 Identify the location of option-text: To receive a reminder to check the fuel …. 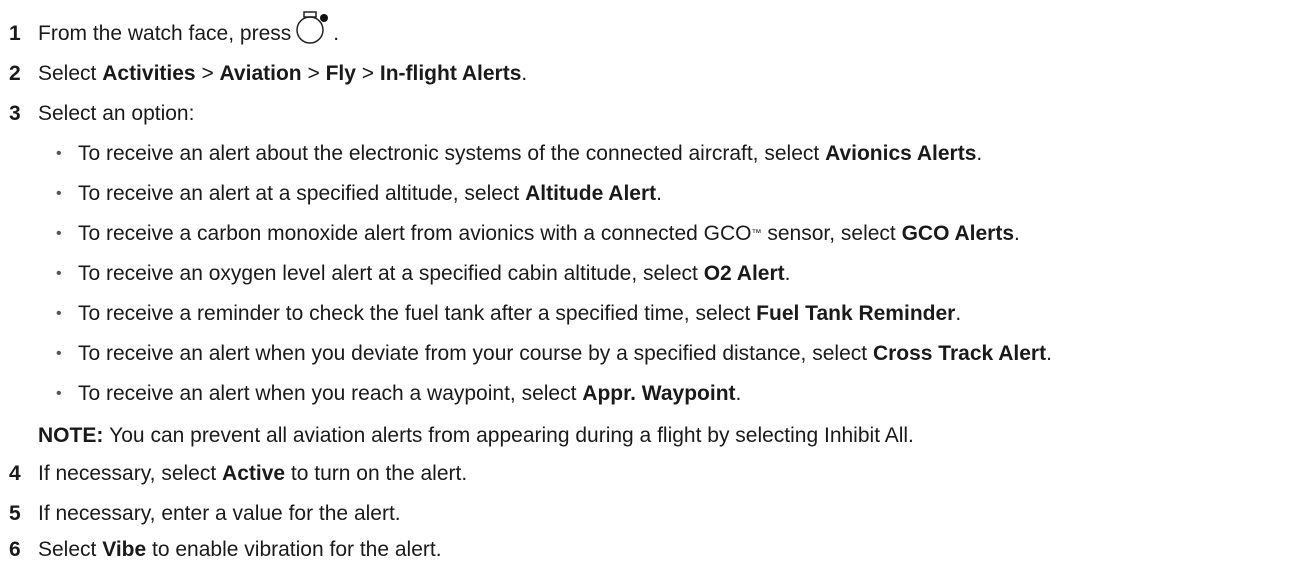
(414, 313).